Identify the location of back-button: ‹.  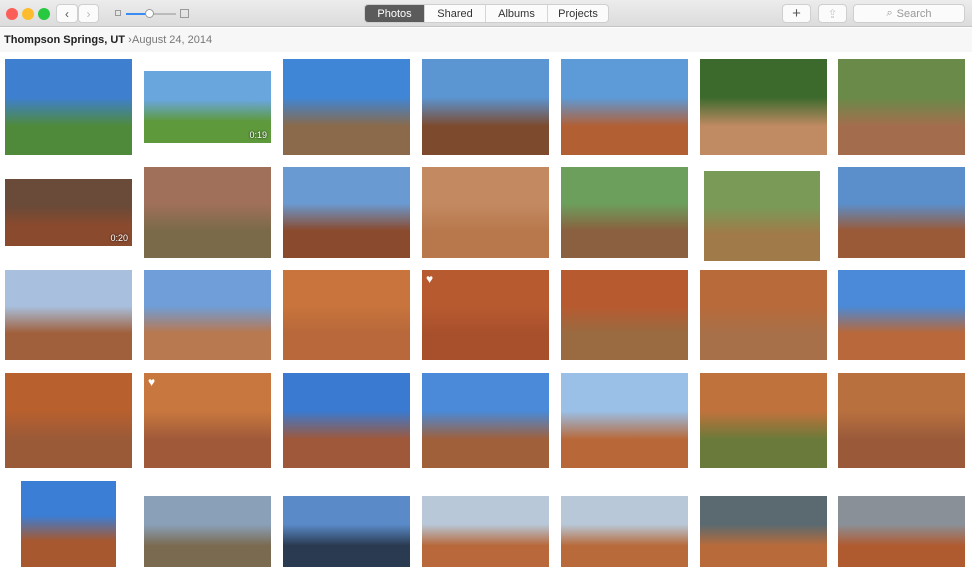
(67, 13).